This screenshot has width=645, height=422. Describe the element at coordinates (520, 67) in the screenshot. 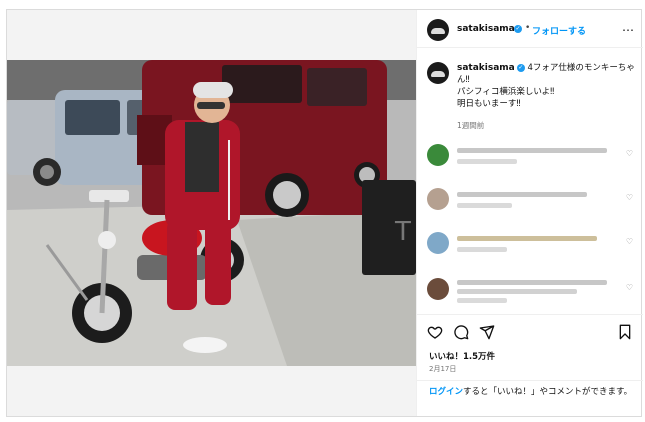

I see `caption-verified-badge-icon: ✓` at that location.